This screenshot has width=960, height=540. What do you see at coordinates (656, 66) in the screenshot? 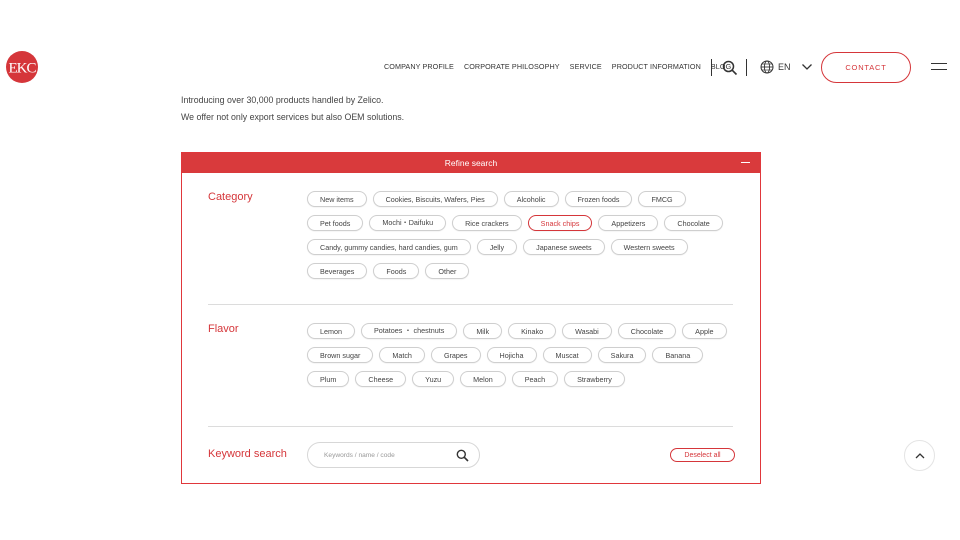
I see `nav-product-information: PRODUCT INFORMATION` at bounding box center [656, 66].